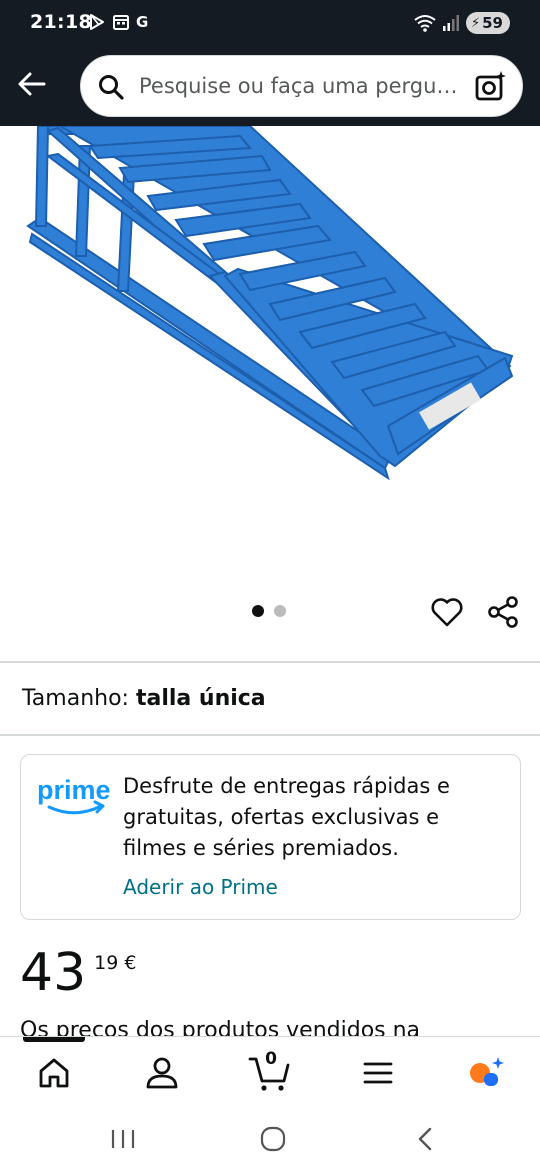  Describe the element at coordinates (450, 23) in the screenshot. I see `signal-icon` at that location.